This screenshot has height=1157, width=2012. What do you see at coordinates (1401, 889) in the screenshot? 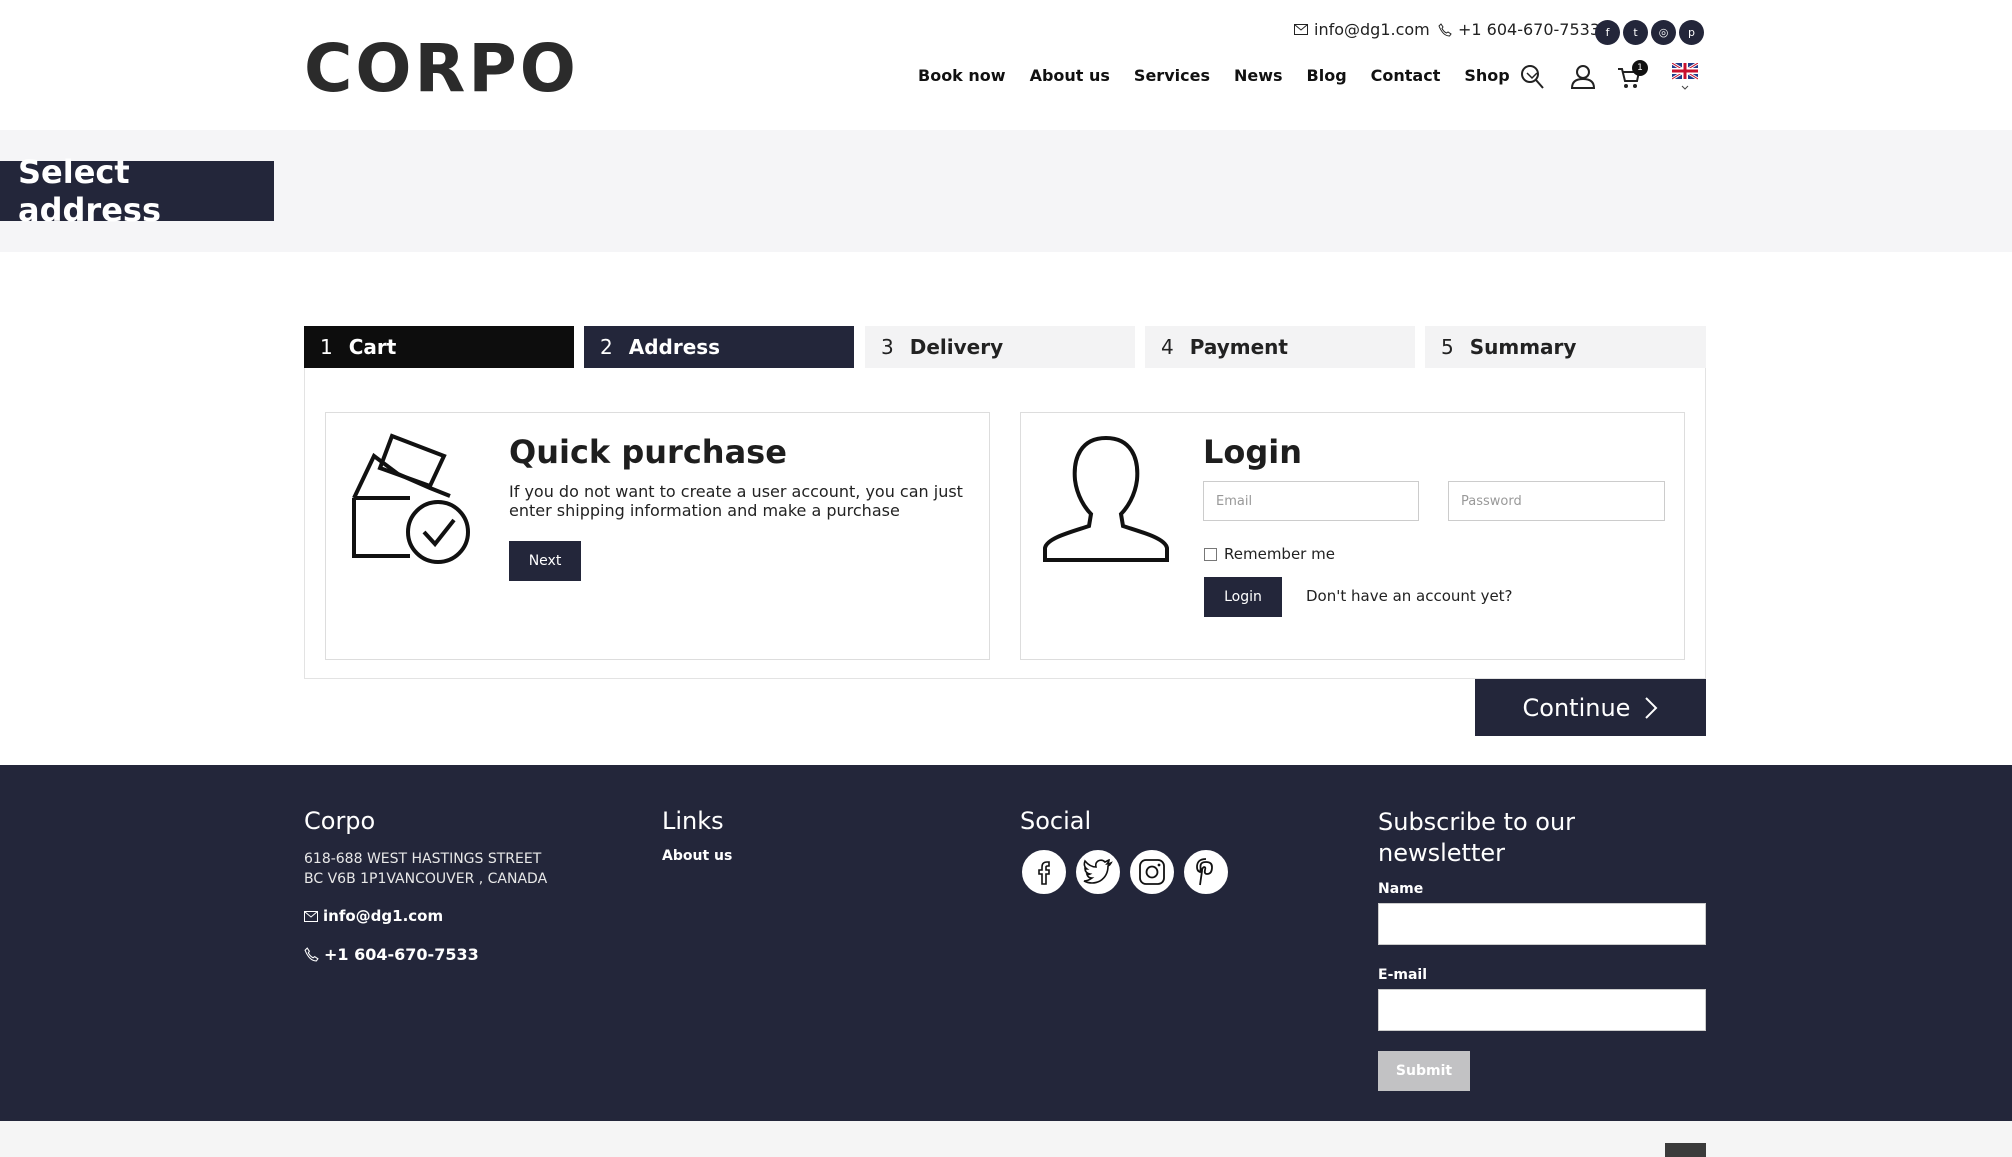
I see `newsletter-name-label: Name` at bounding box center [1401, 889].